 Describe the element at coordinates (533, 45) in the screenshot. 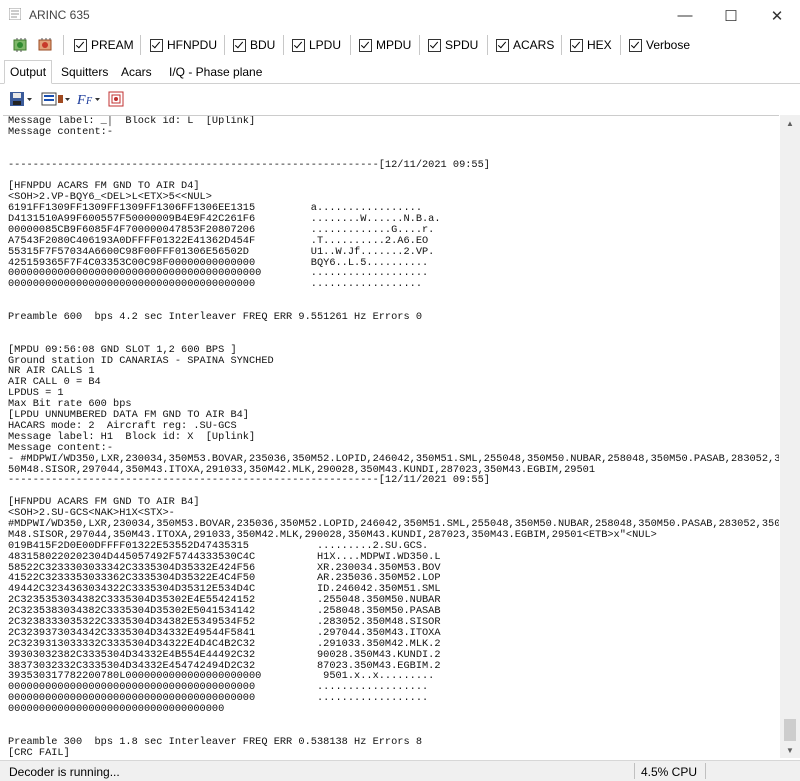

I see `checkbox-label: ACARS` at that location.